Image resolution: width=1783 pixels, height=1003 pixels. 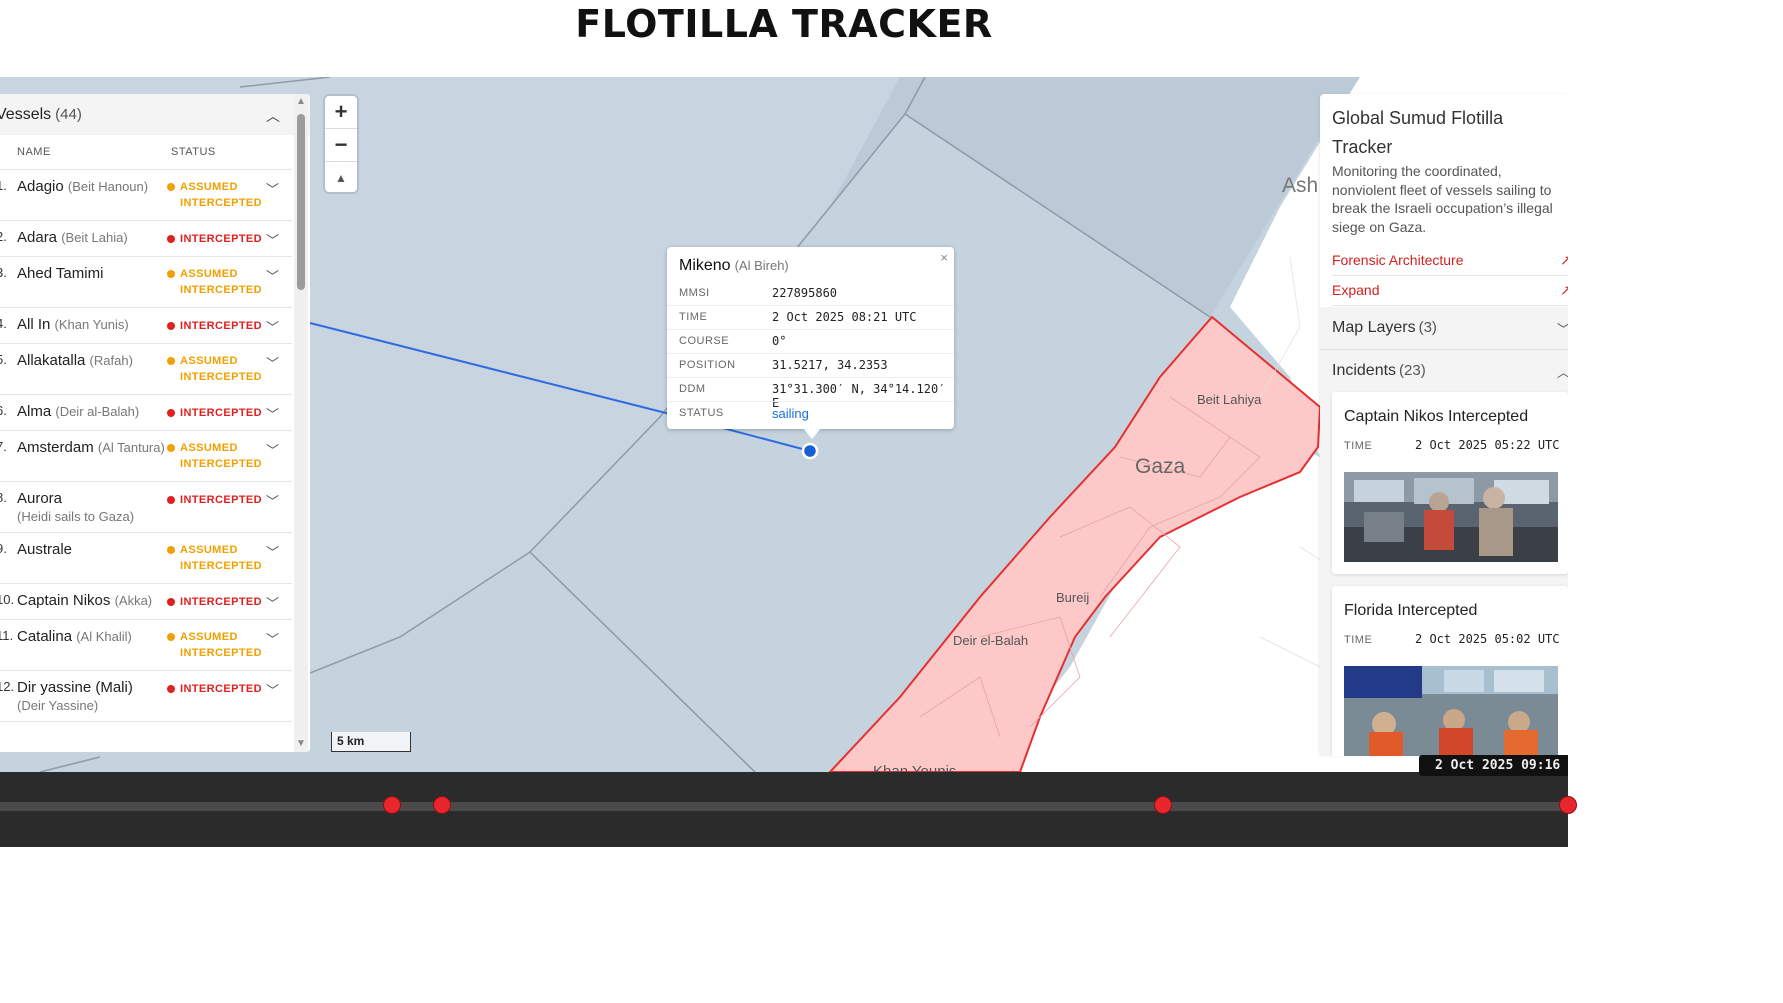 What do you see at coordinates (301, 743) in the screenshot?
I see `scroll-down-icon: ▼` at bounding box center [301, 743].